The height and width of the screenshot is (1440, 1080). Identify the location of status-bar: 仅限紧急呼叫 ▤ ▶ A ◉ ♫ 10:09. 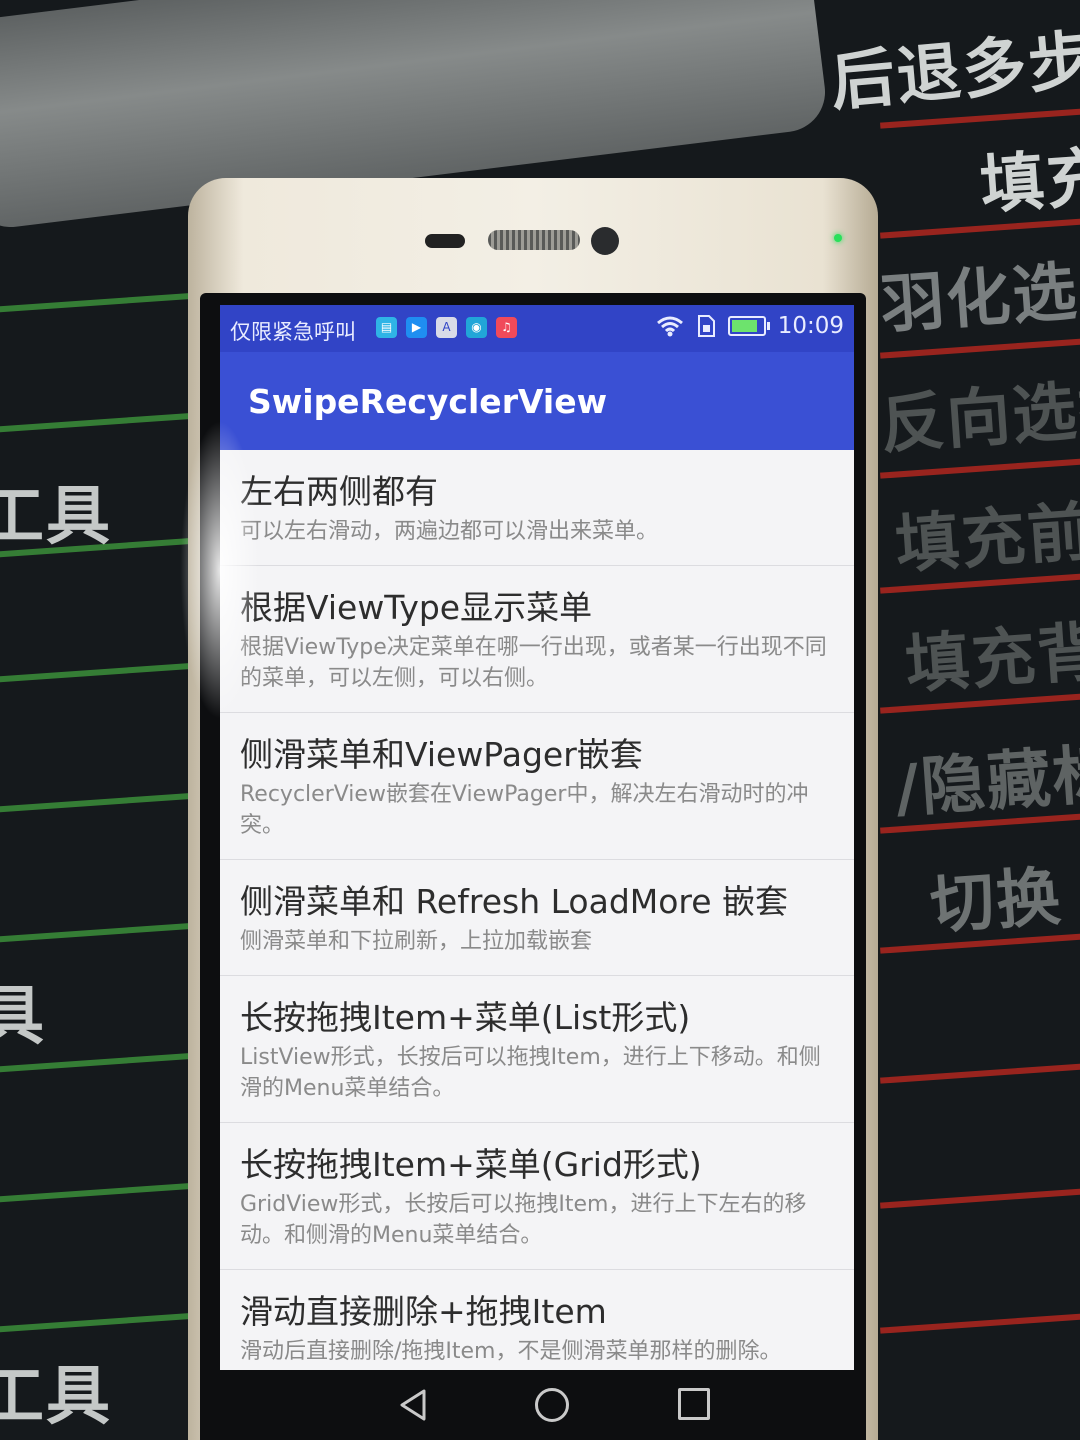
(537, 328).